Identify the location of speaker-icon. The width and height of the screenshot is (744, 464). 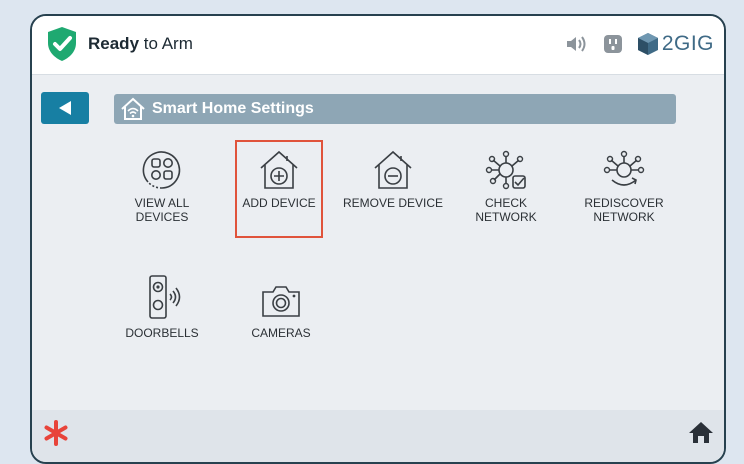
(577, 44).